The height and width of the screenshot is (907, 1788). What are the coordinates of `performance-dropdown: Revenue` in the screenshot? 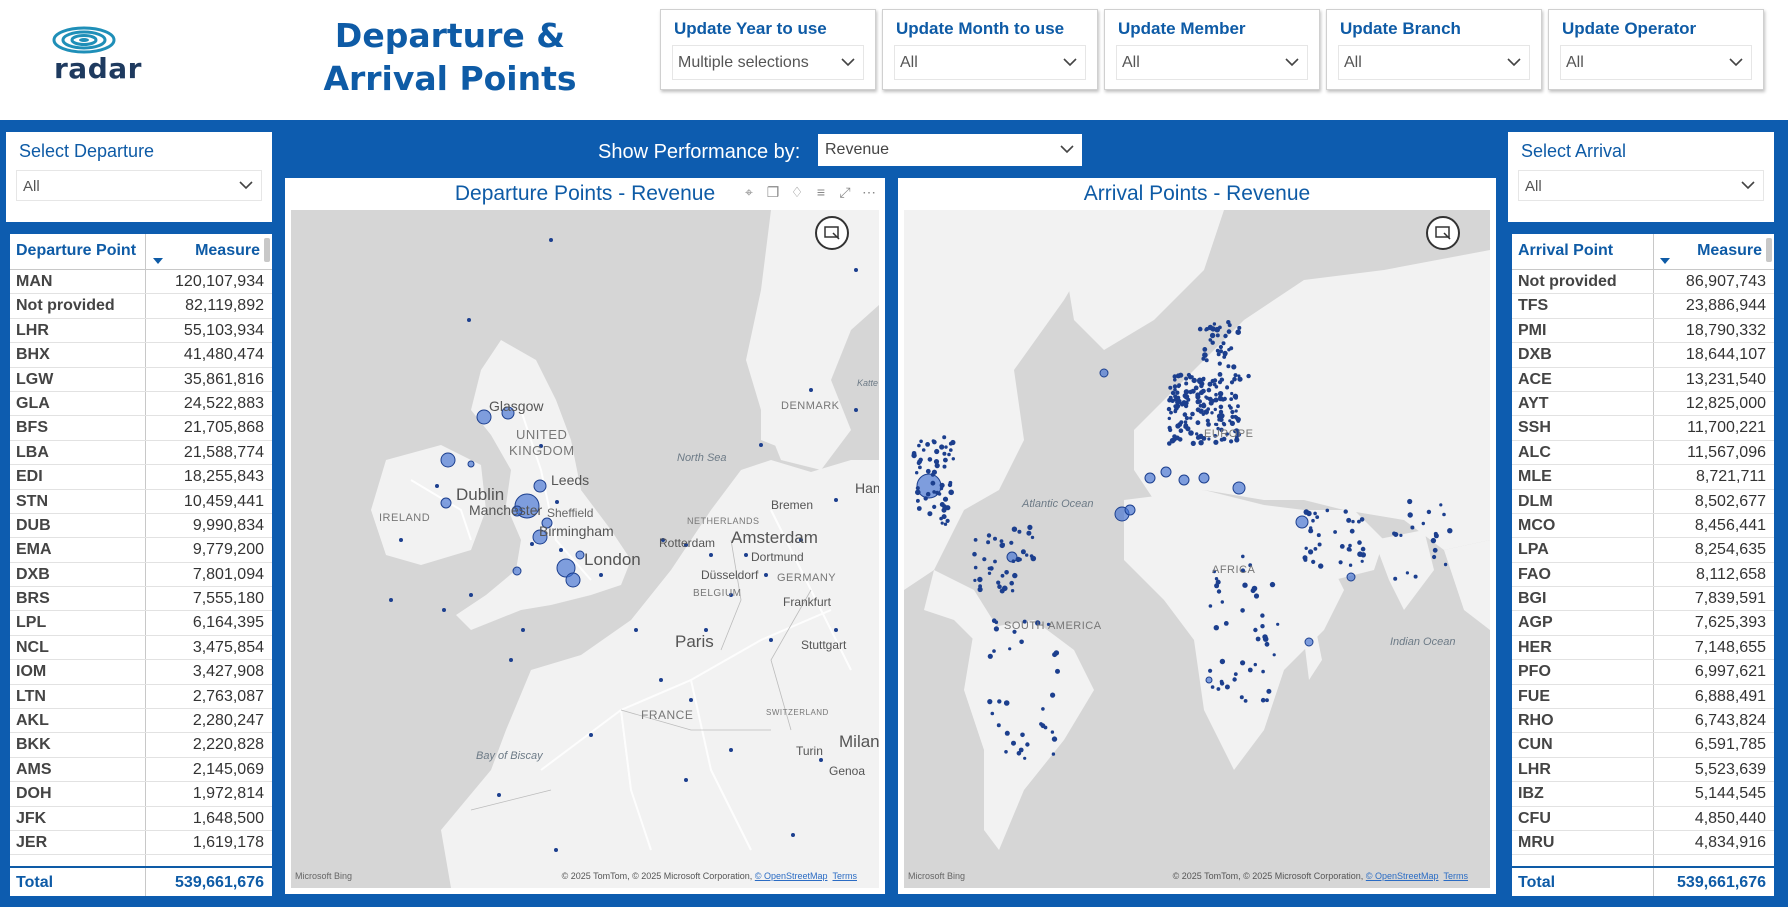 It's located at (950, 150).